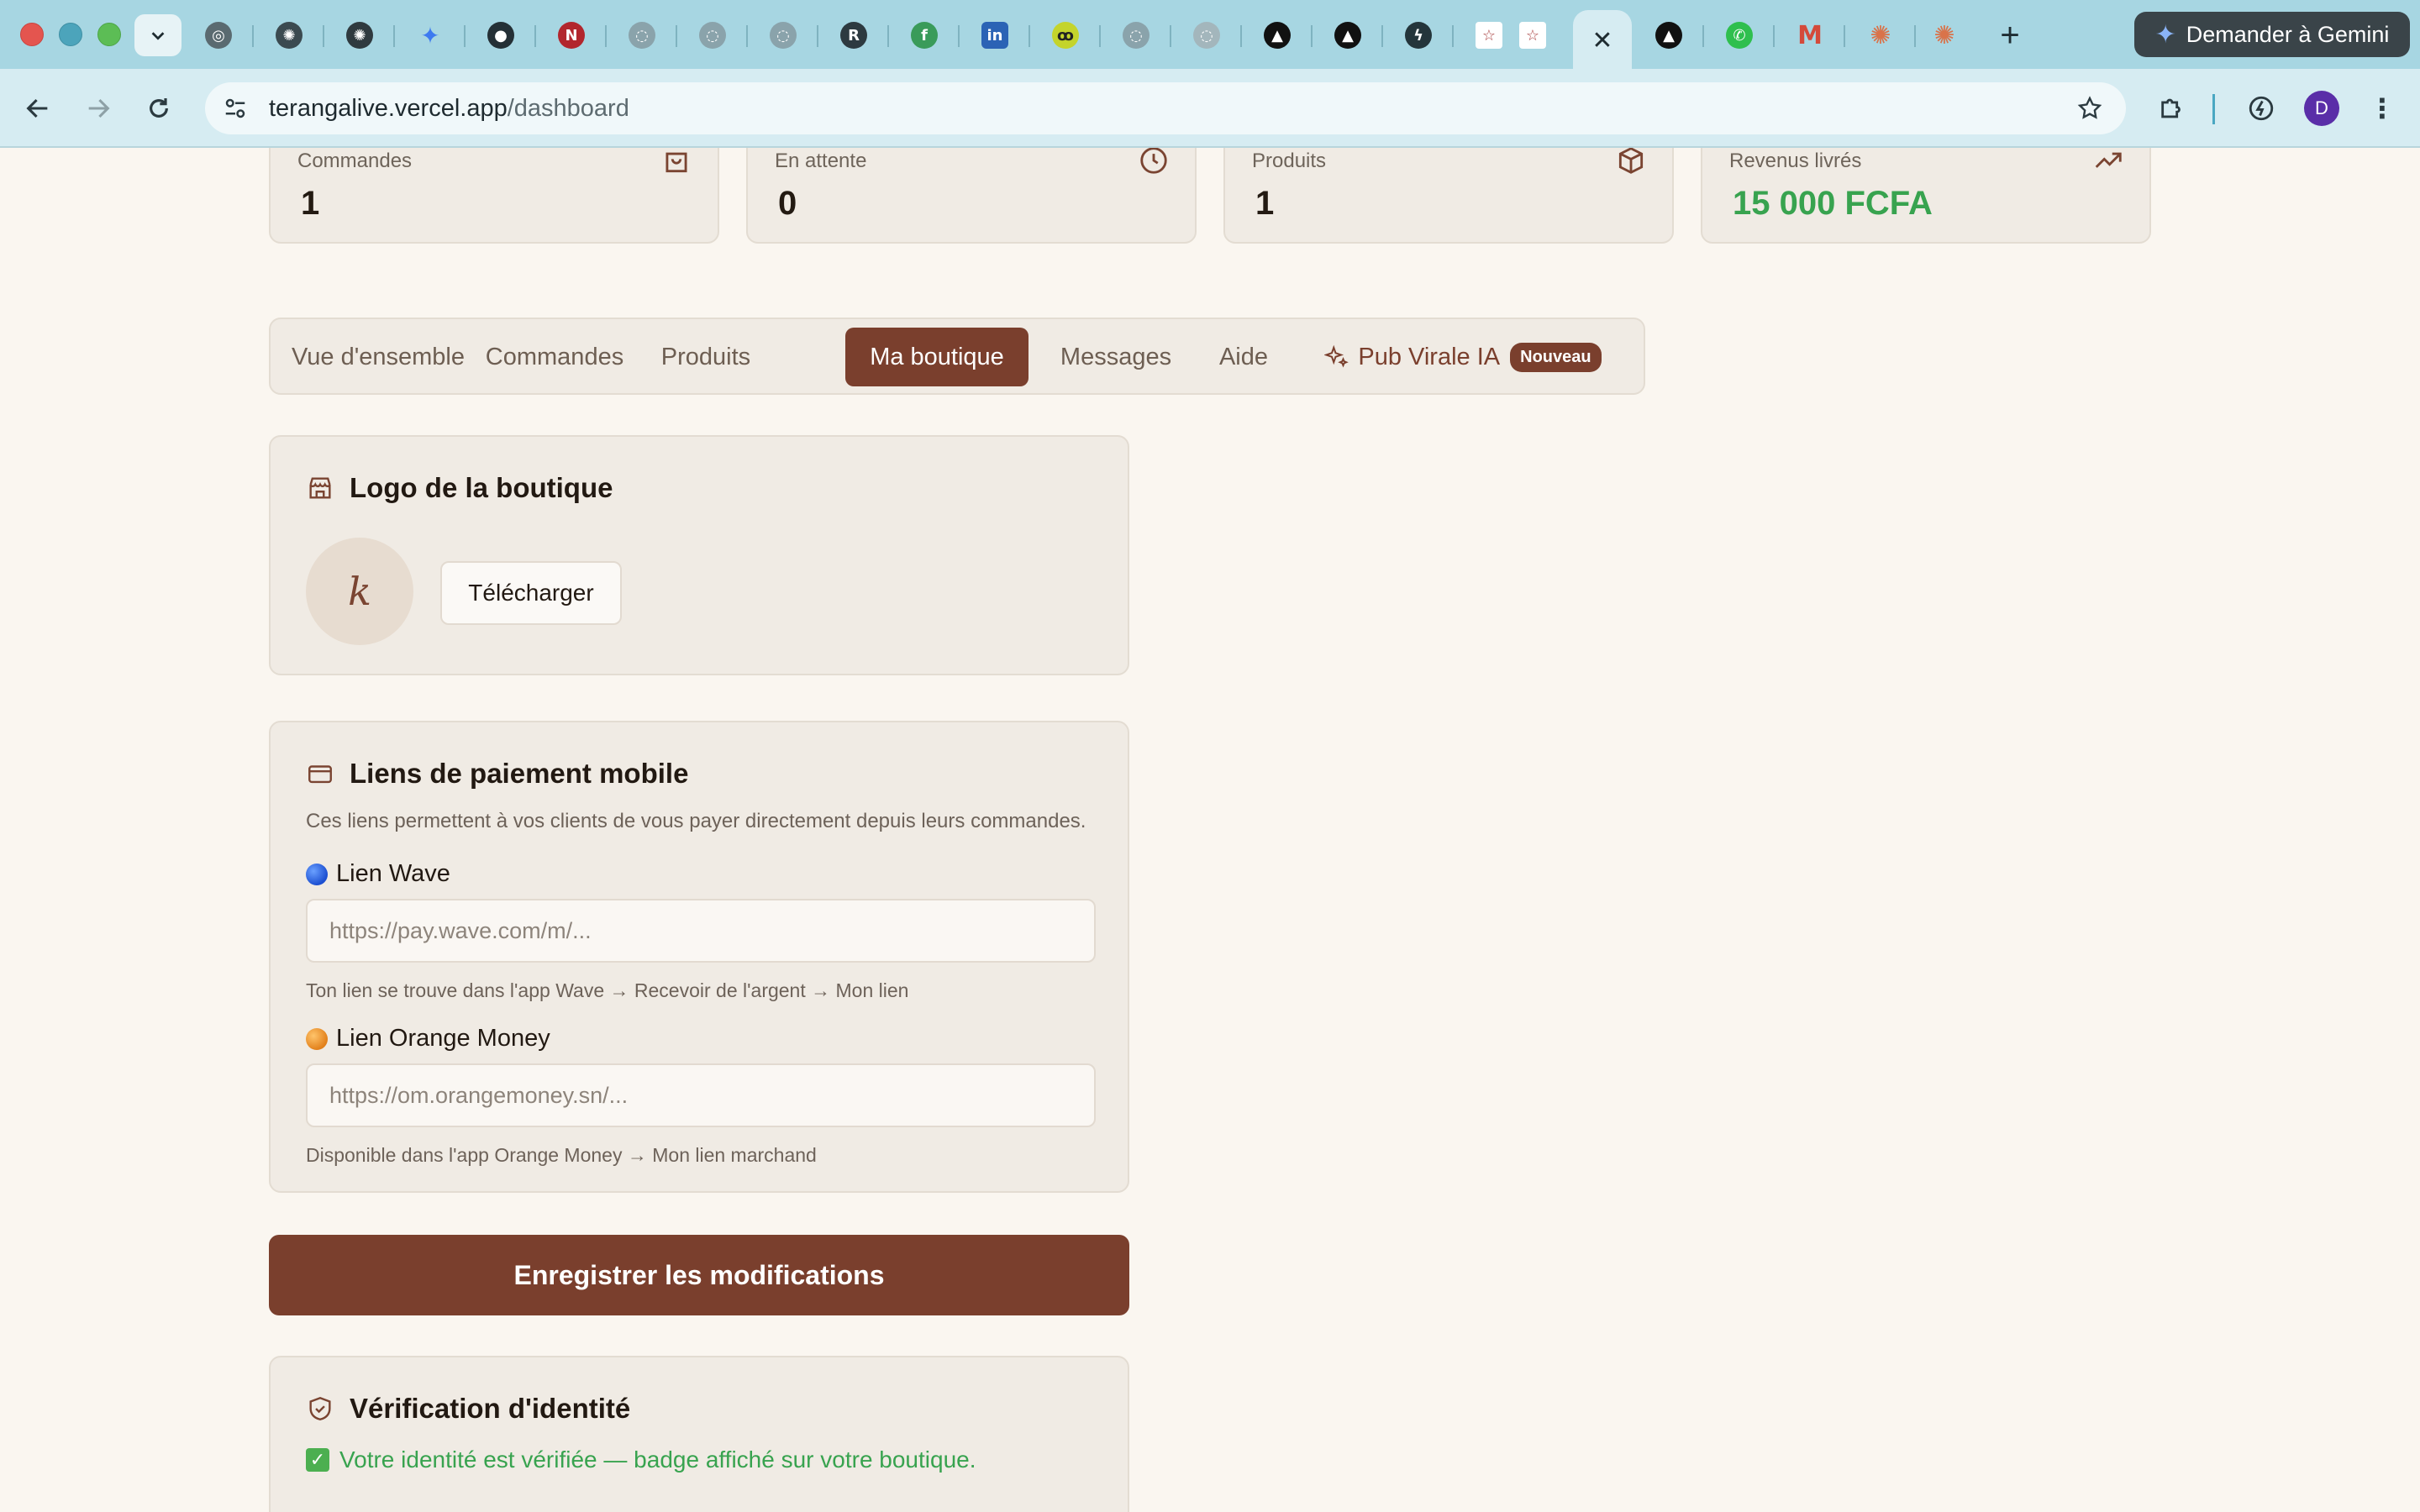 The image size is (2420, 1512). Describe the element at coordinates (699, 555) in the screenshot. I see `shop-logo-card: Logo de la boutique k Télécharger` at that location.